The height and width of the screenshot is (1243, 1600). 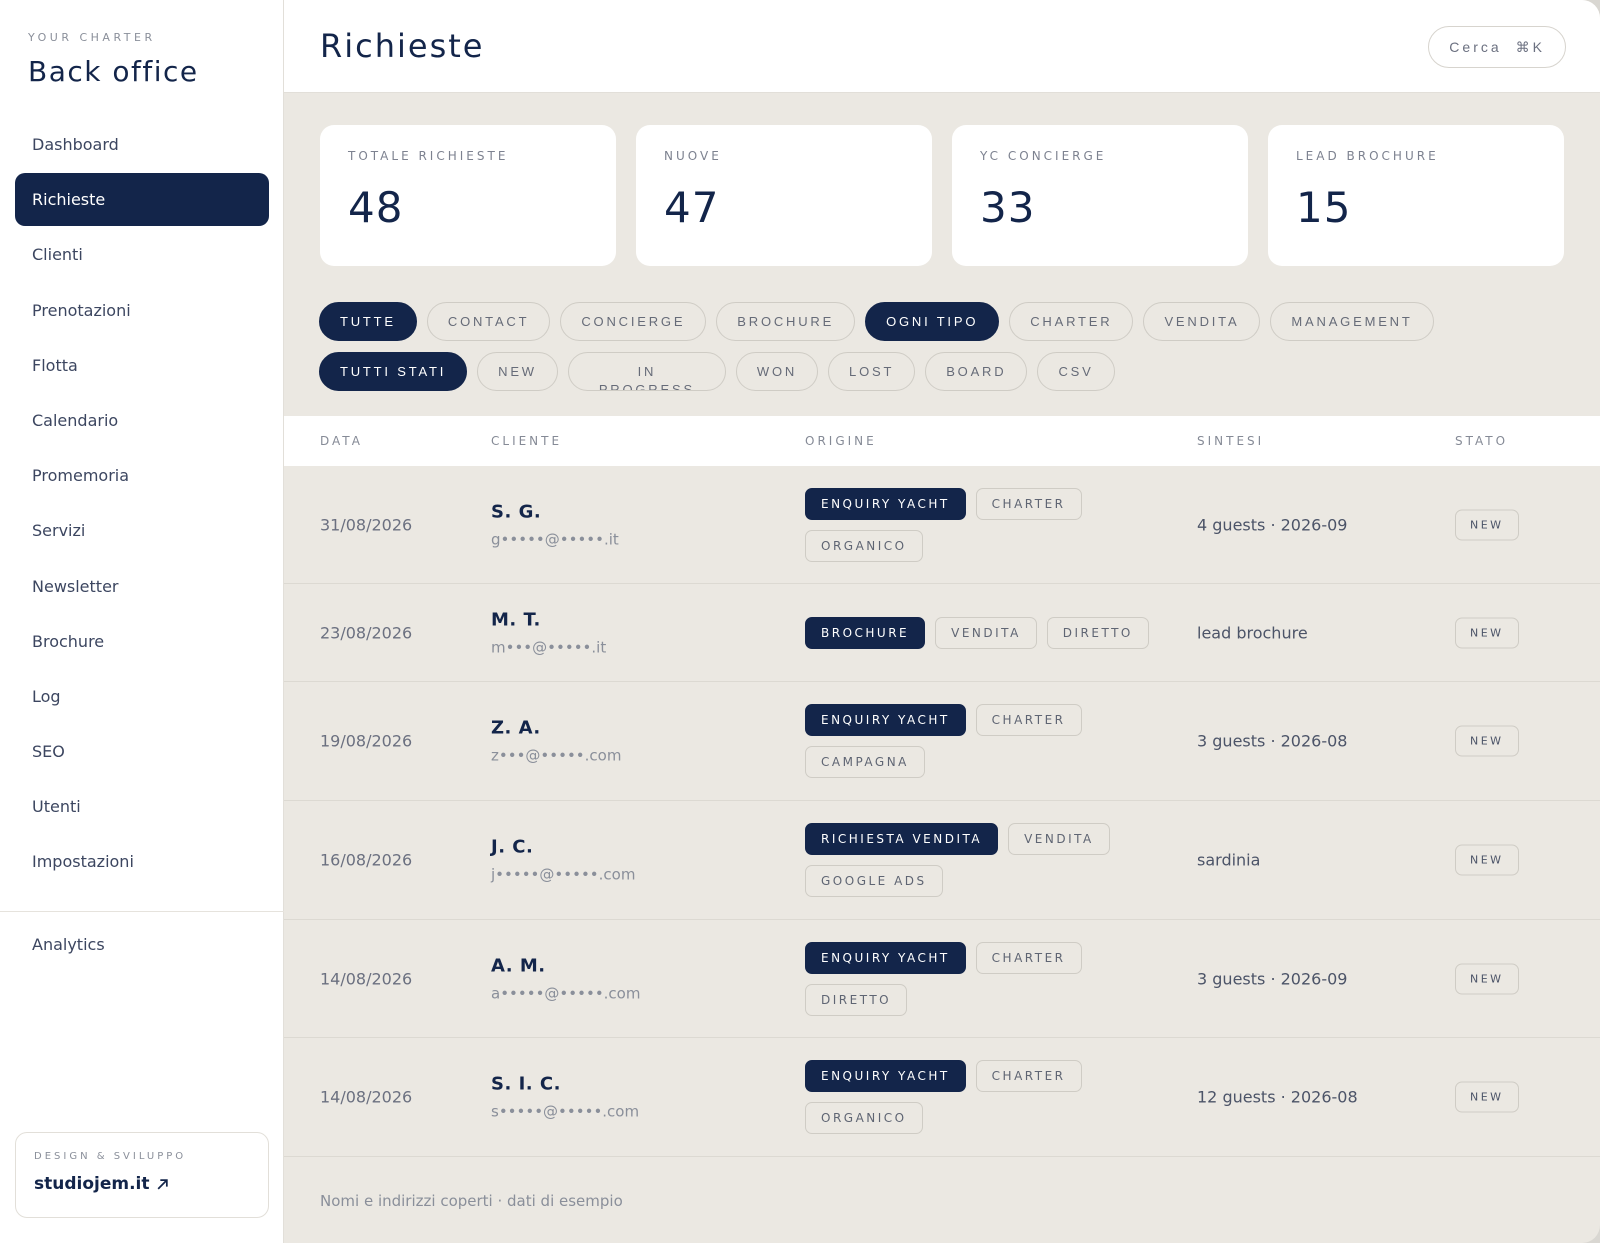 I want to click on row-origin-tags: ENQUIRY YACHT CHARTER ORGANICO, so click(x=985, y=524).